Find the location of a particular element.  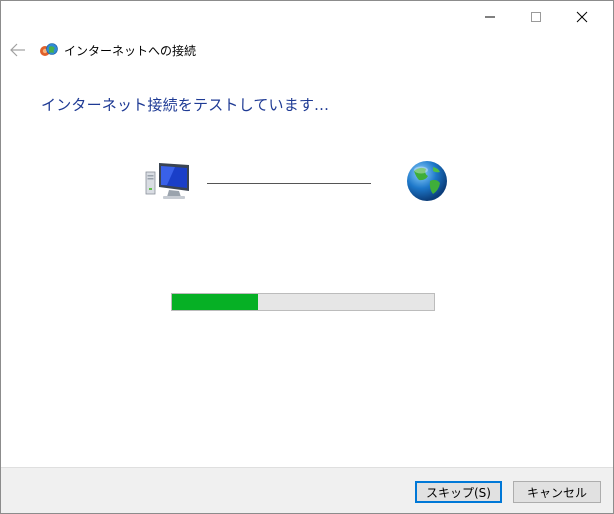

computer-icon is located at coordinates (167, 181).